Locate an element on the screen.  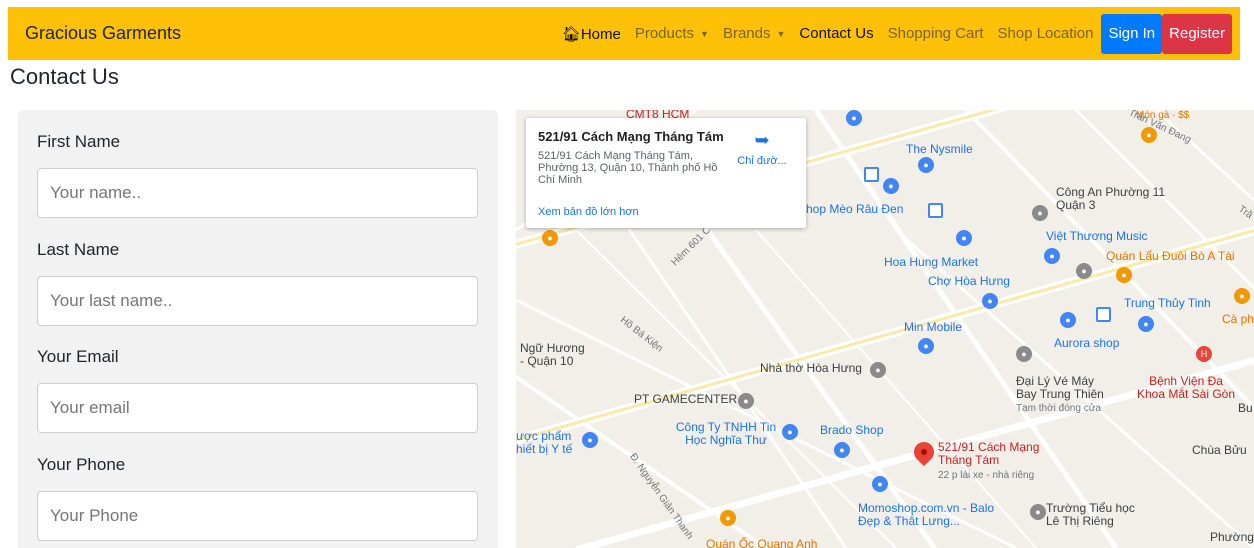
map-label-nhatho: Nhà thờ Hòa Hưng is located at coordinates (811, 368).